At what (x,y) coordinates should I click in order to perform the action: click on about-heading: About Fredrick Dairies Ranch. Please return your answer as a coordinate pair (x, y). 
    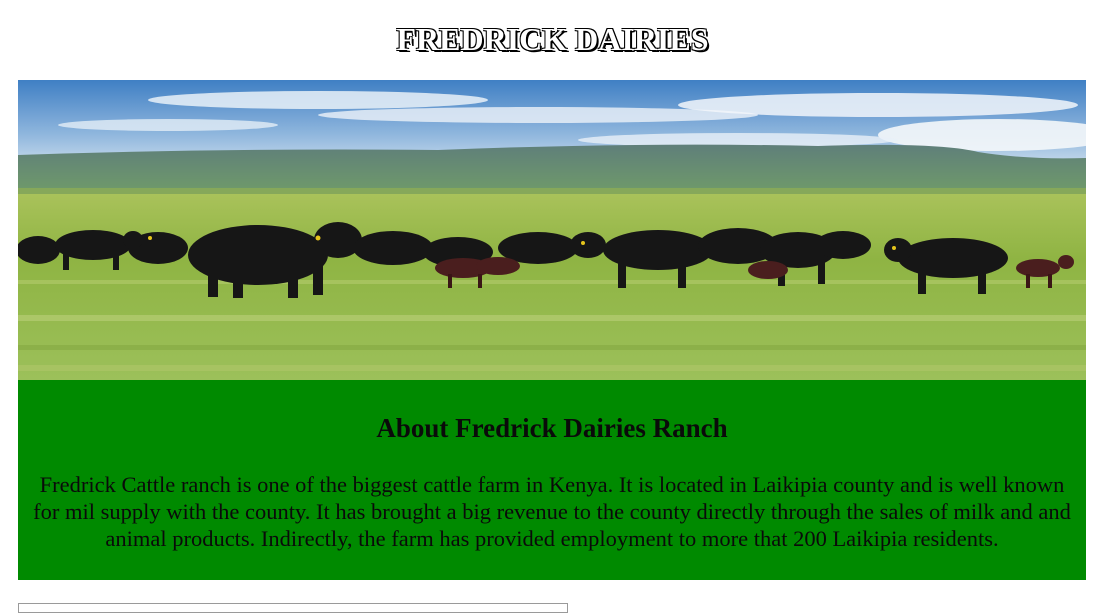
    Looking at the image, I should click on (552, 428).